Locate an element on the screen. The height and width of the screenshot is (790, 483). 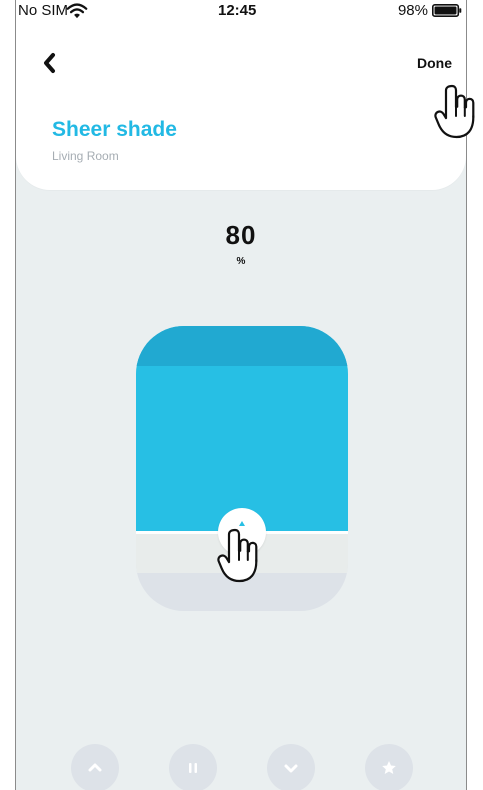
back-button is located at coordinates (50, 63).